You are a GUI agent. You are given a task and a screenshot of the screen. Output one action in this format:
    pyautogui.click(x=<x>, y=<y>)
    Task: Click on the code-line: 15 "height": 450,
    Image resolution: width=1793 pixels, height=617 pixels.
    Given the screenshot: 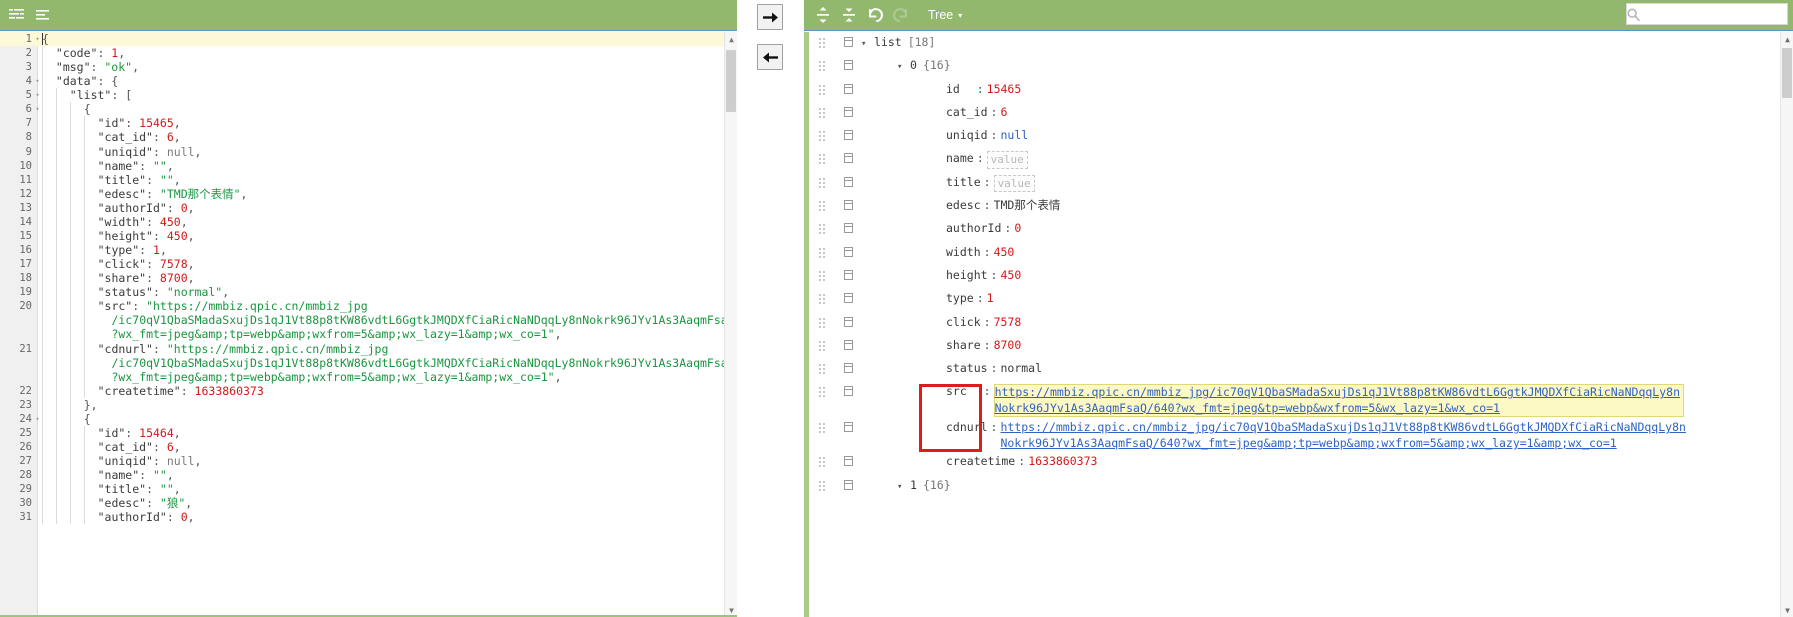 What is the action you would take?
    pyautogui.click(x=368, y=236)
    